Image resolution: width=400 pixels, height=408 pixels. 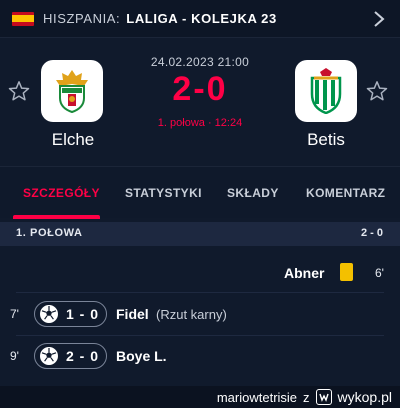 I want to click on goal-score-pill: 2 - 0, so click(x=70, y=356).